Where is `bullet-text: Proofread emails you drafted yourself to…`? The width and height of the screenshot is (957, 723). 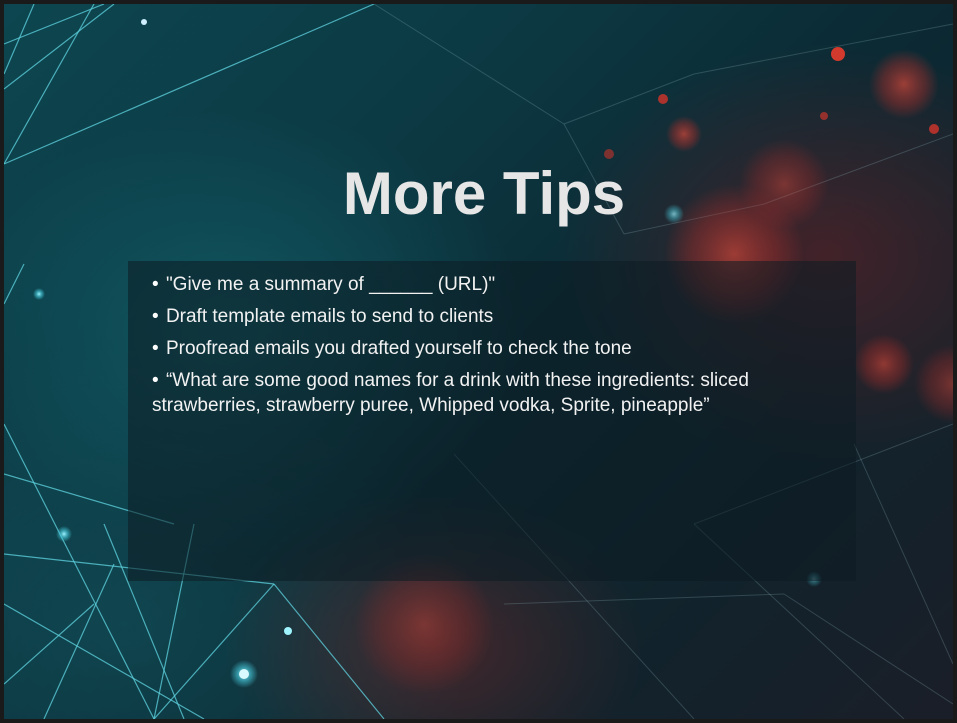 bullet-text: Proofread emails you drafted yourself to… is located at coordinates (398, 348).